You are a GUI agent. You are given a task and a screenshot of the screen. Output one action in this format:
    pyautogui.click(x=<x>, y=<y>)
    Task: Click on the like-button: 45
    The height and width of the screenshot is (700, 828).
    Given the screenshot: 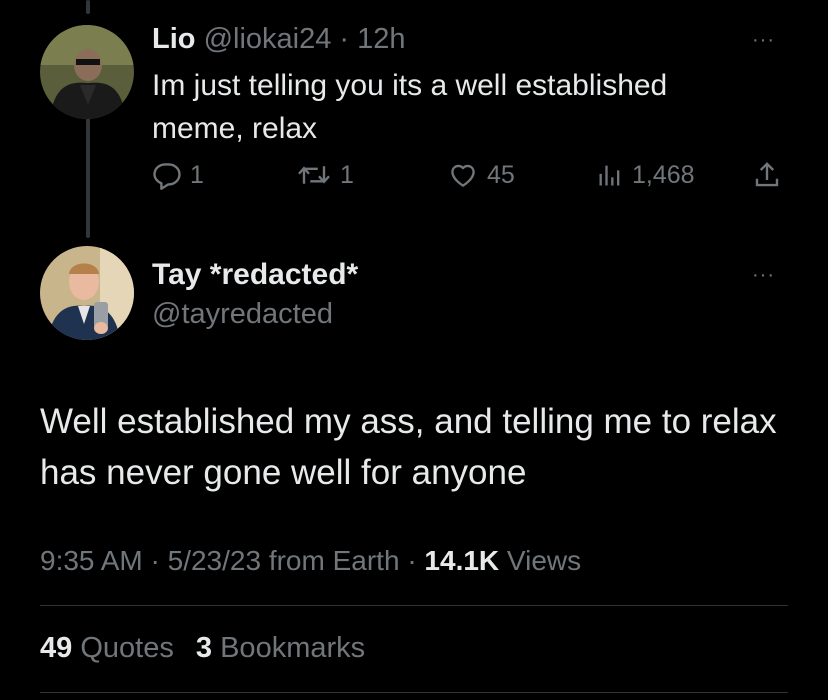 What is the action you would take?
    pyautogui.click(x=481, y=175)
    